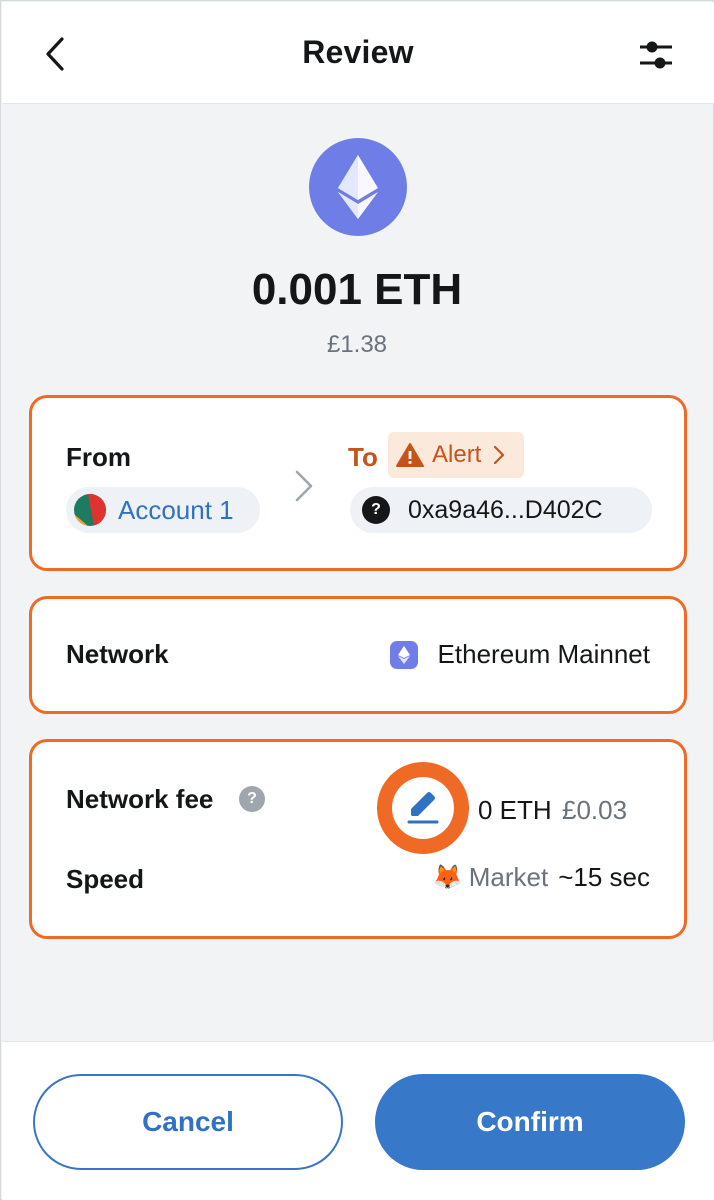 The image size is (714, 1200). Describe the element at coordinates (376, 510) in the screenshot. I see `unknown-address-icon: ?` at that location.